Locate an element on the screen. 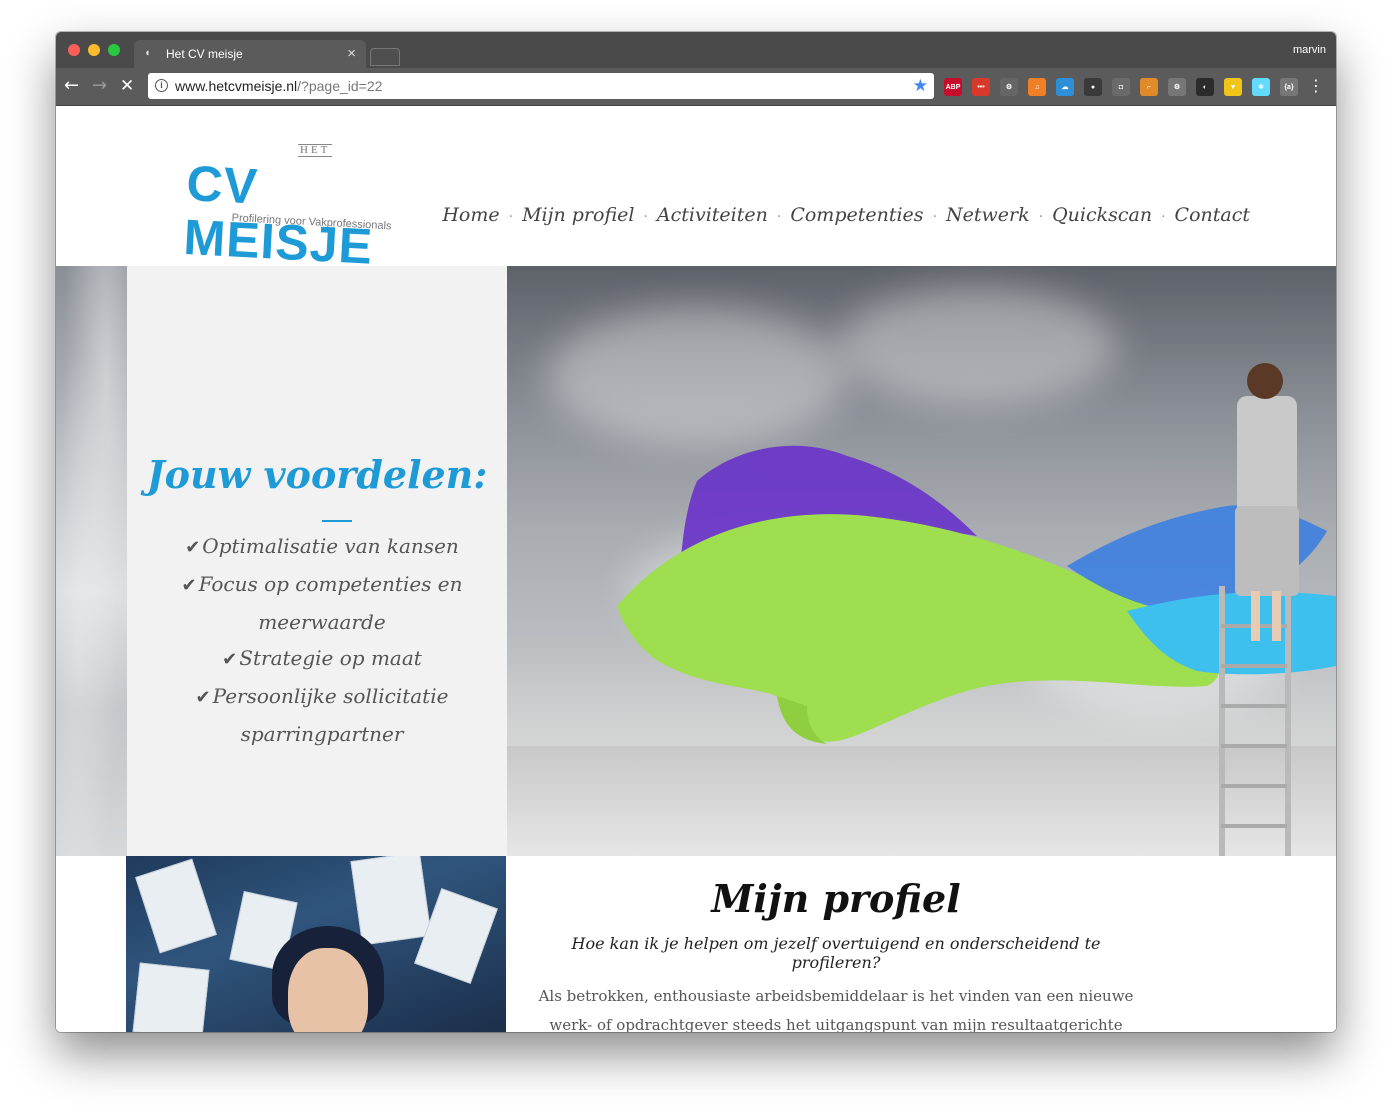  tab-close-icon: × is located at coordinates (351, 53).